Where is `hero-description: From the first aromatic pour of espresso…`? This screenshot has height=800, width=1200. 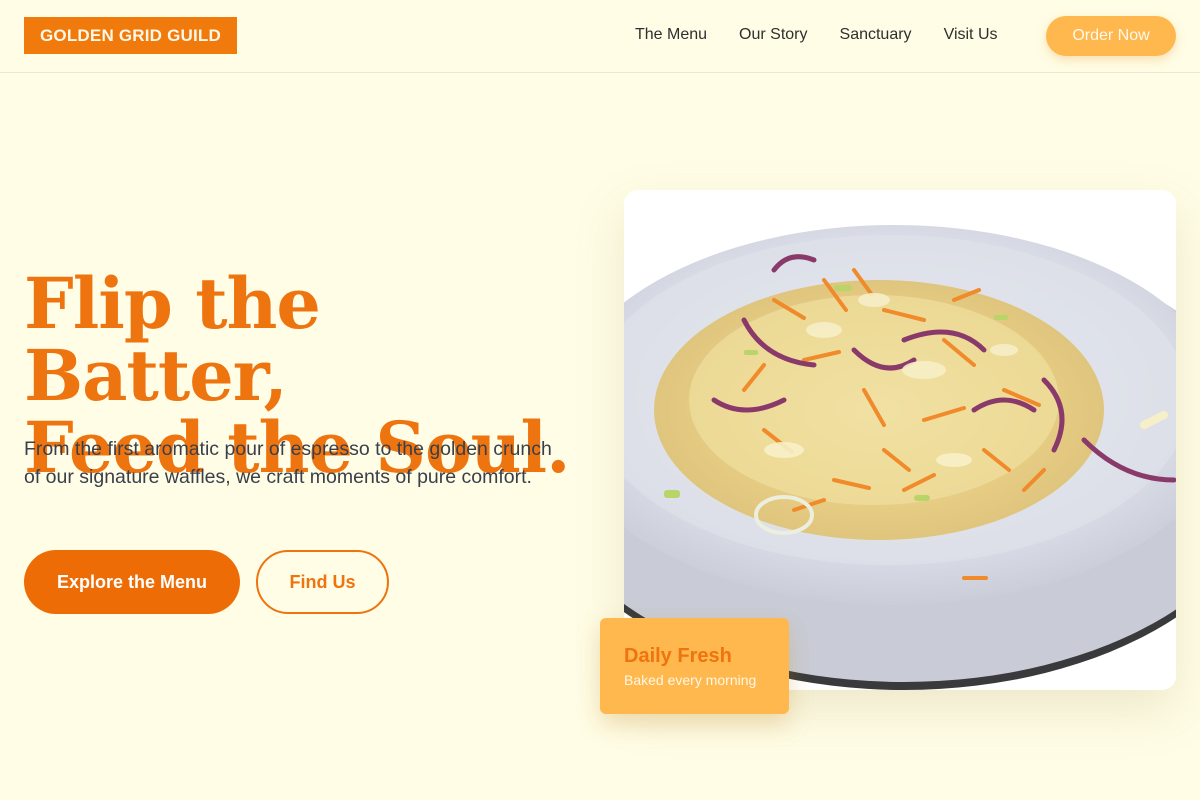 hero-description: From the first aromatic pour of espresso… is located at coordinates (288, 463).